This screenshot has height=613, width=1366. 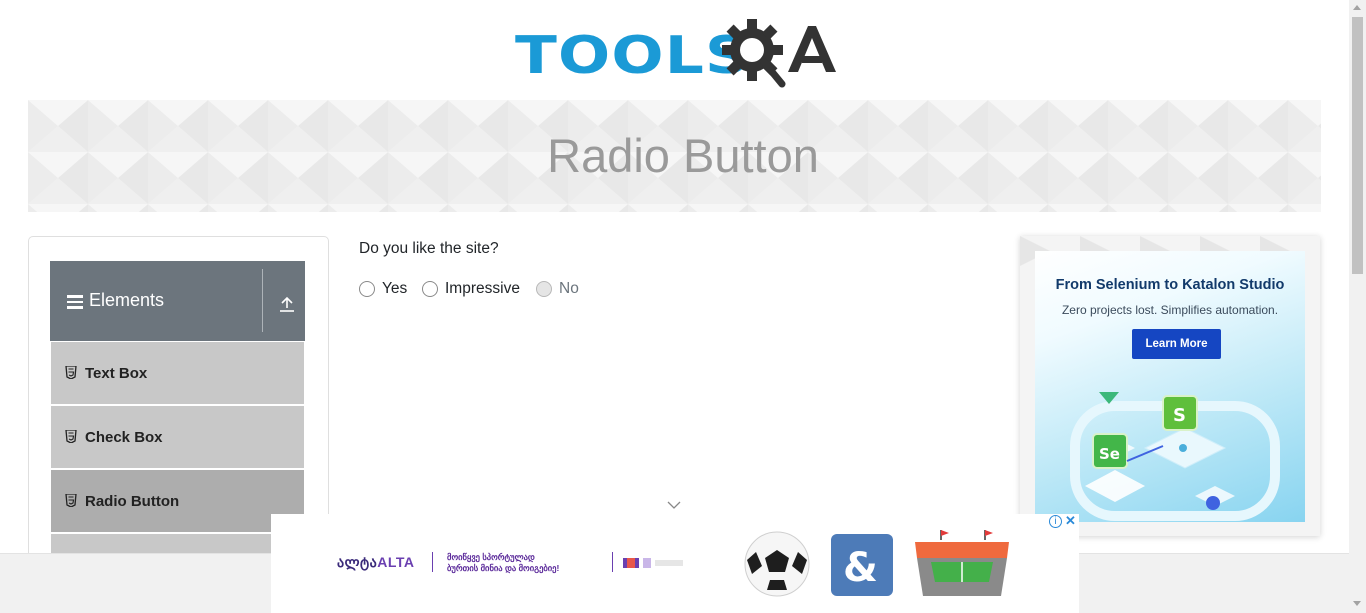 I want to click on radio-yes: Yes, so click(x=383, y=289).